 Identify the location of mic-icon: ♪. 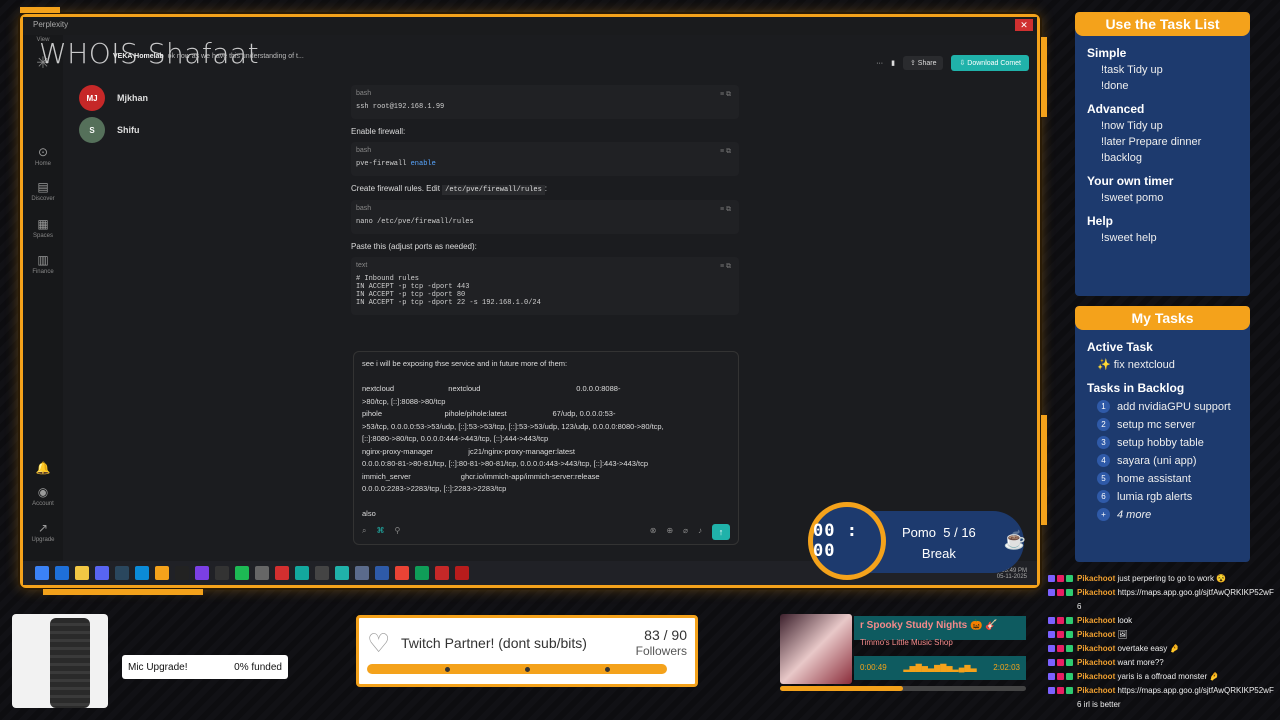
(700, 531).